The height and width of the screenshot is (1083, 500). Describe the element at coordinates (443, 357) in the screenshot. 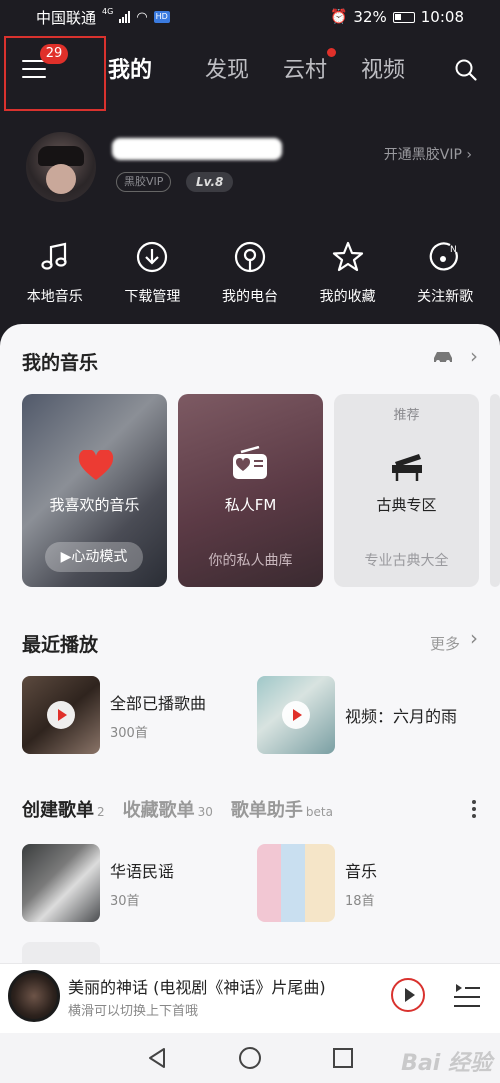

I see `car-icon` at that location.